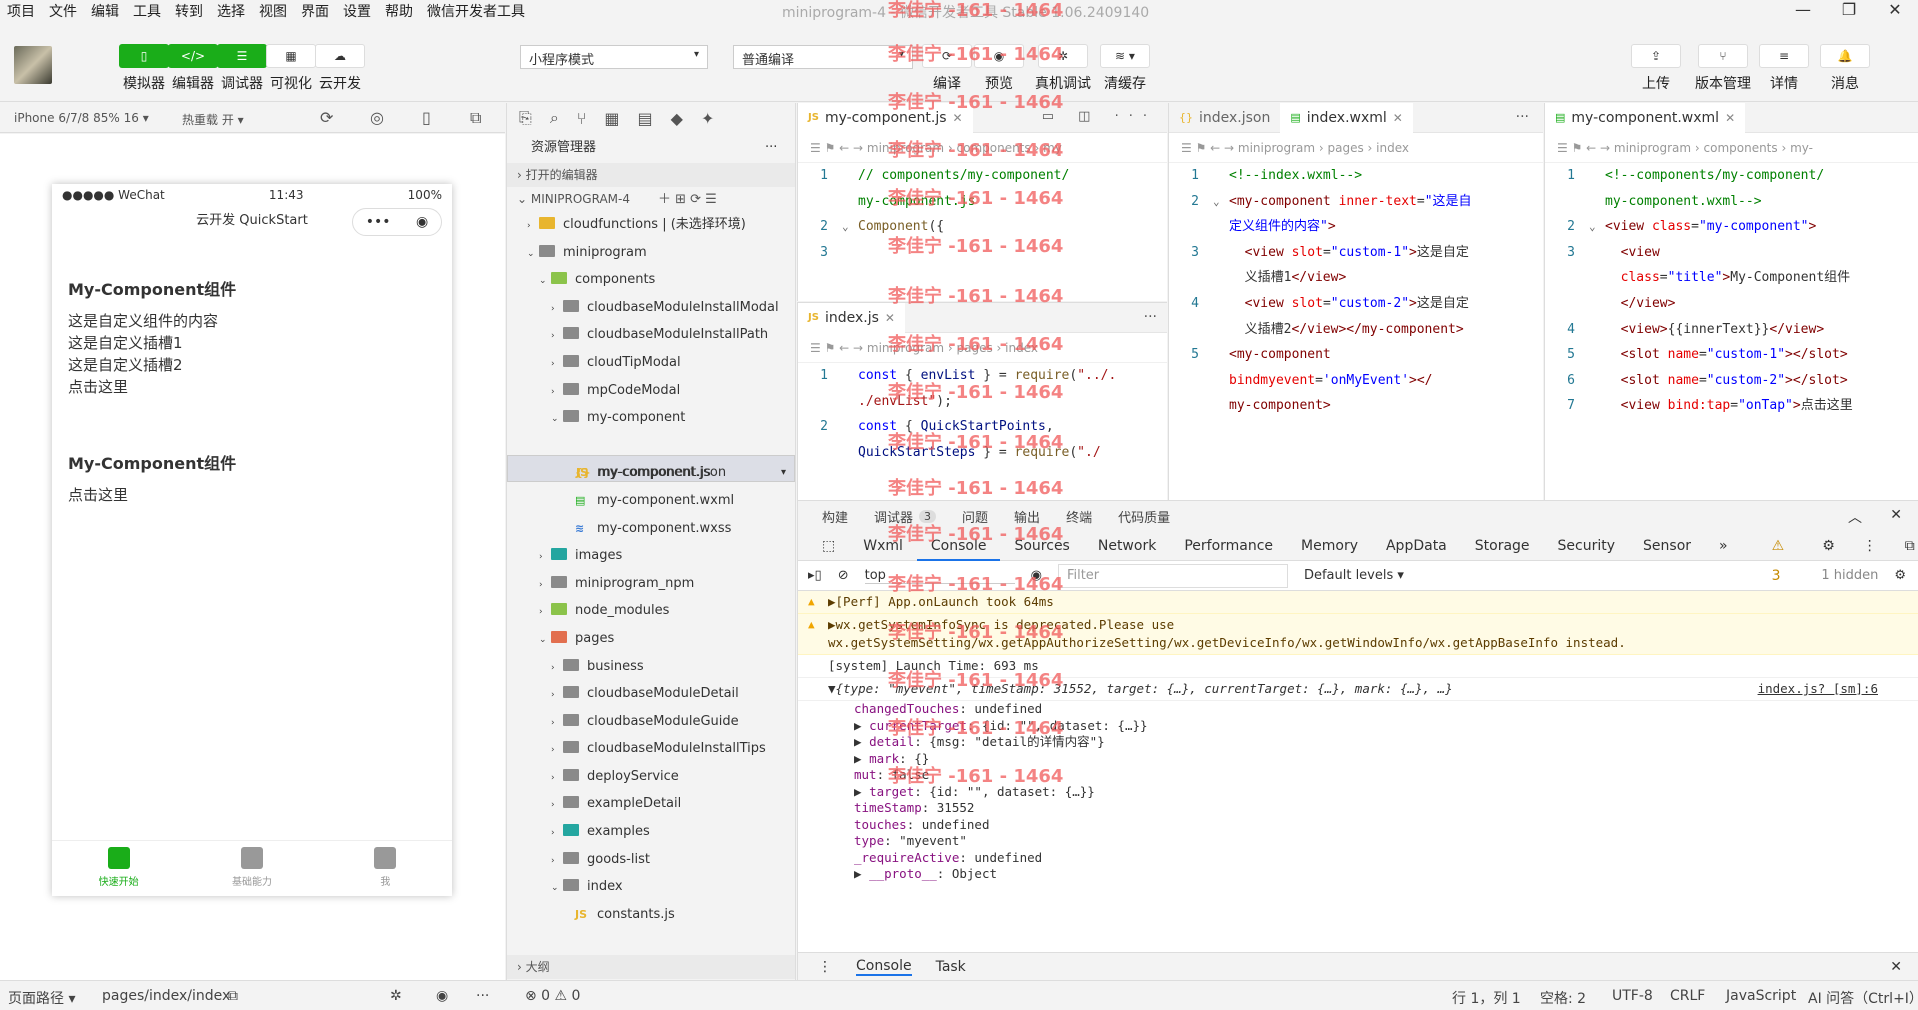 Image resolution: width=1918 pixels, height=1010 pixels. What do you see at coordinates (1356, 355) in the screenshot?
I see `code-line: 5 <my-component` at bounding box center [1356, 355].